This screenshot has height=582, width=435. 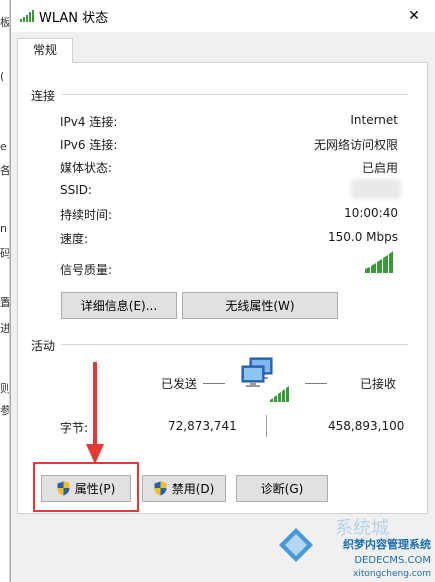 What do you see at coordinates (95, 413) in the screenshot?
I see `red-arrow-annotation` at bounding box center [95, 413].